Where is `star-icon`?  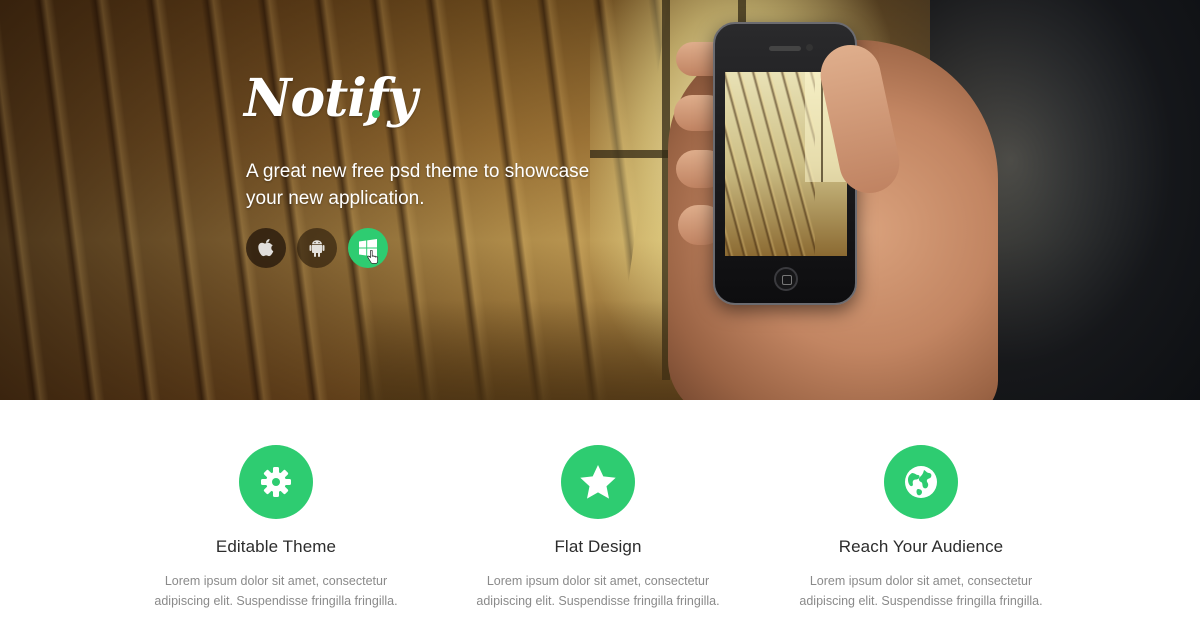
star-icon is located at coordinates (598, 482).